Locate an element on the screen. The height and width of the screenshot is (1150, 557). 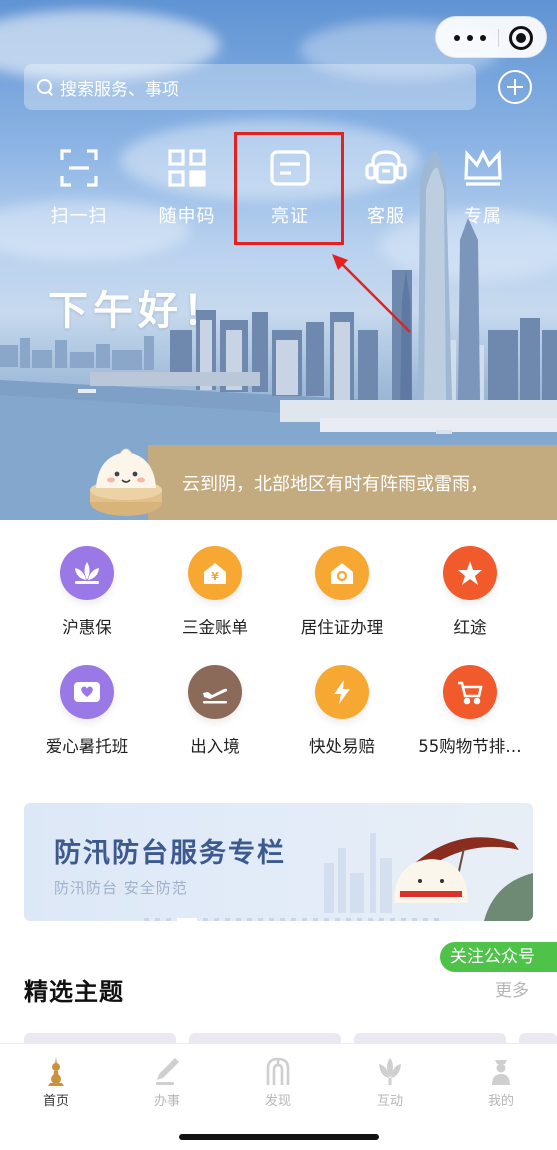
follow-official-account-badge: 关注公众号 is located at coordinates (498, 957).